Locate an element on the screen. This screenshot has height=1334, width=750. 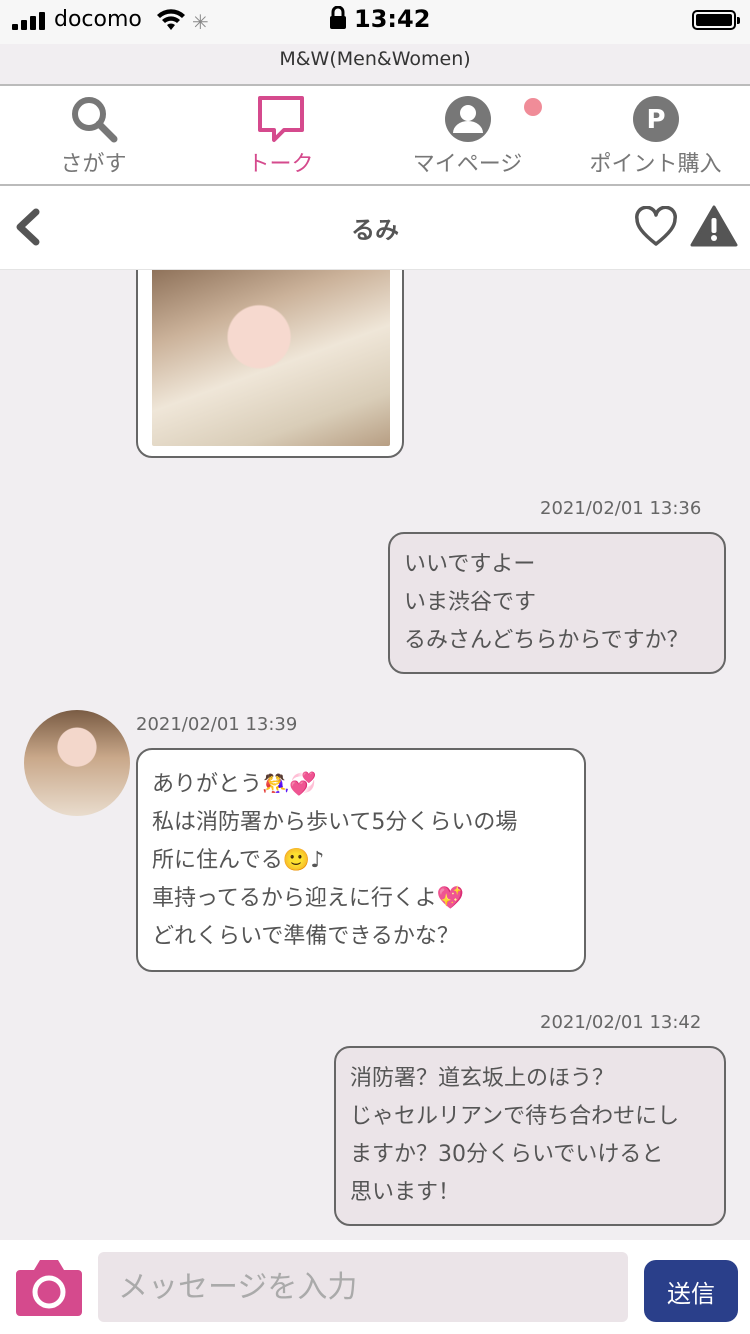
chat-icon is located at coordinates (280, 119).